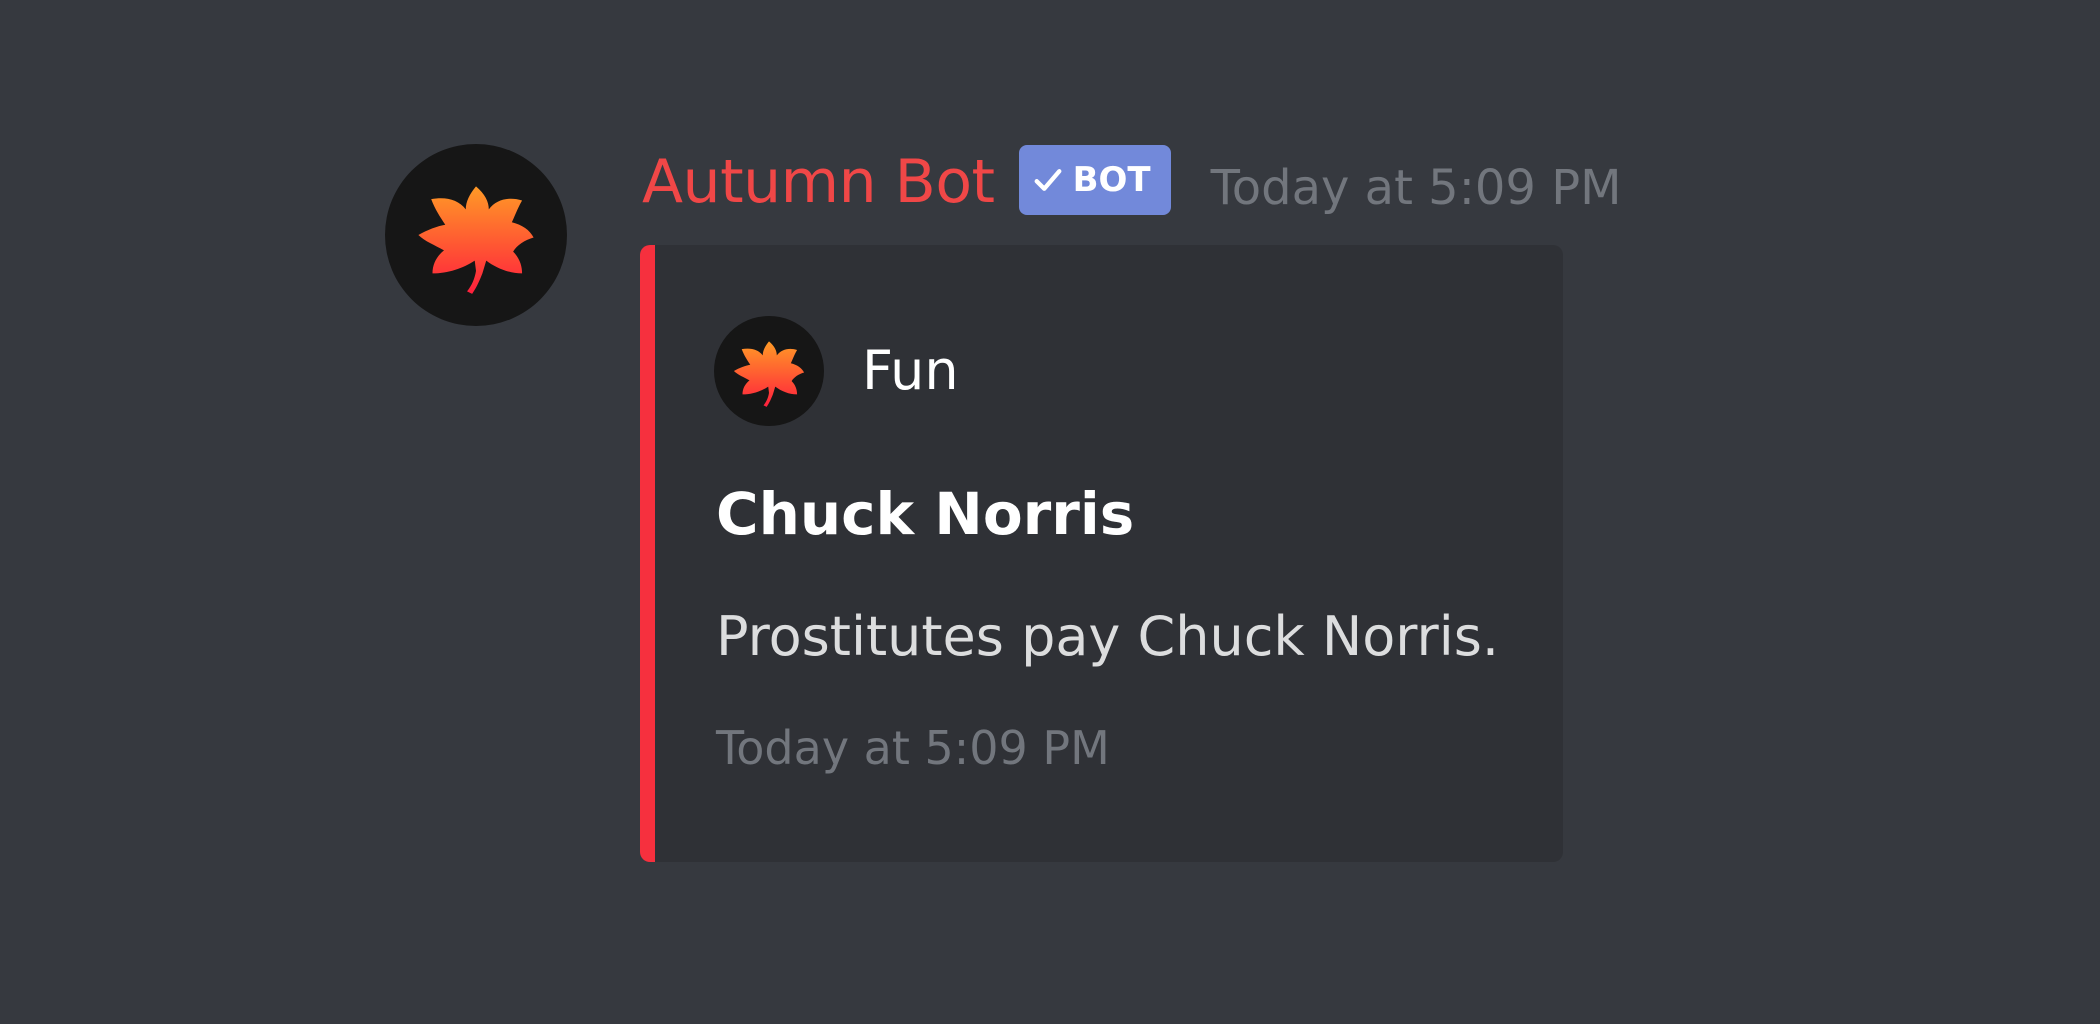 The height and width of the screenshot is (1024, 2100). Describe the element at coordinates (913, 748) in the screenshot. I see `embed-footer-timestamp: Today at 5:09 PM` at that location.